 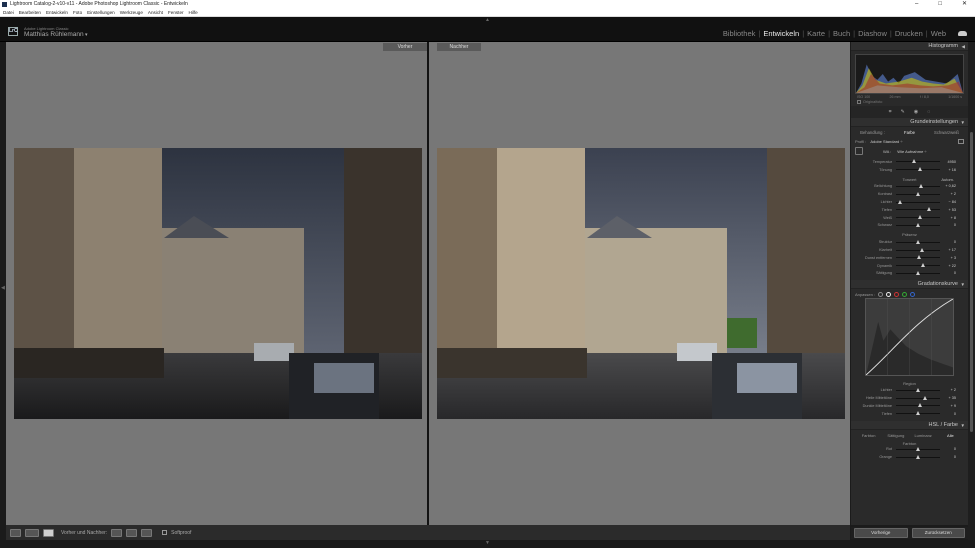 I want to click on histogram-graph, so click(x=909, y=74).